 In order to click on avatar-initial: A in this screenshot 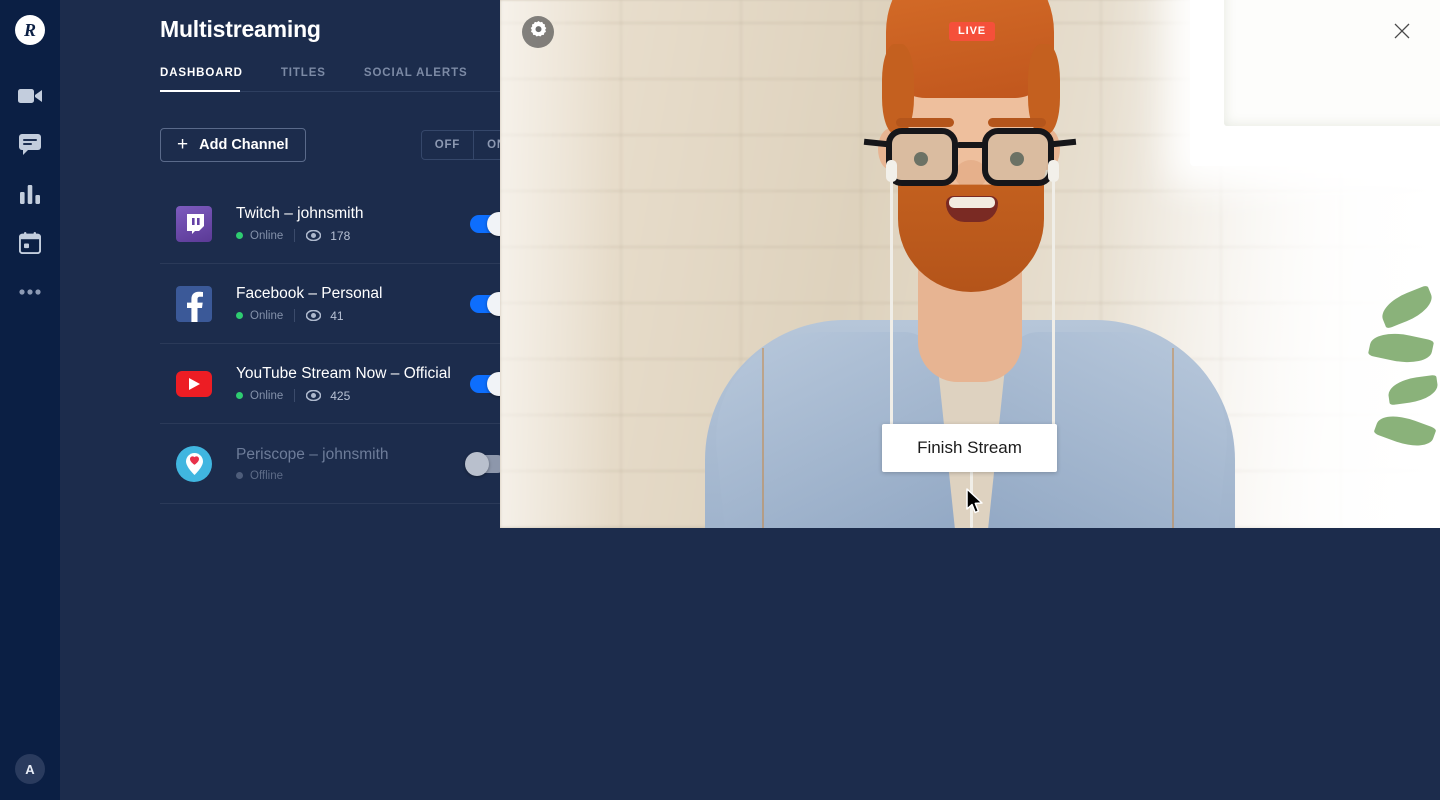, I will do `click(30, 769)`.